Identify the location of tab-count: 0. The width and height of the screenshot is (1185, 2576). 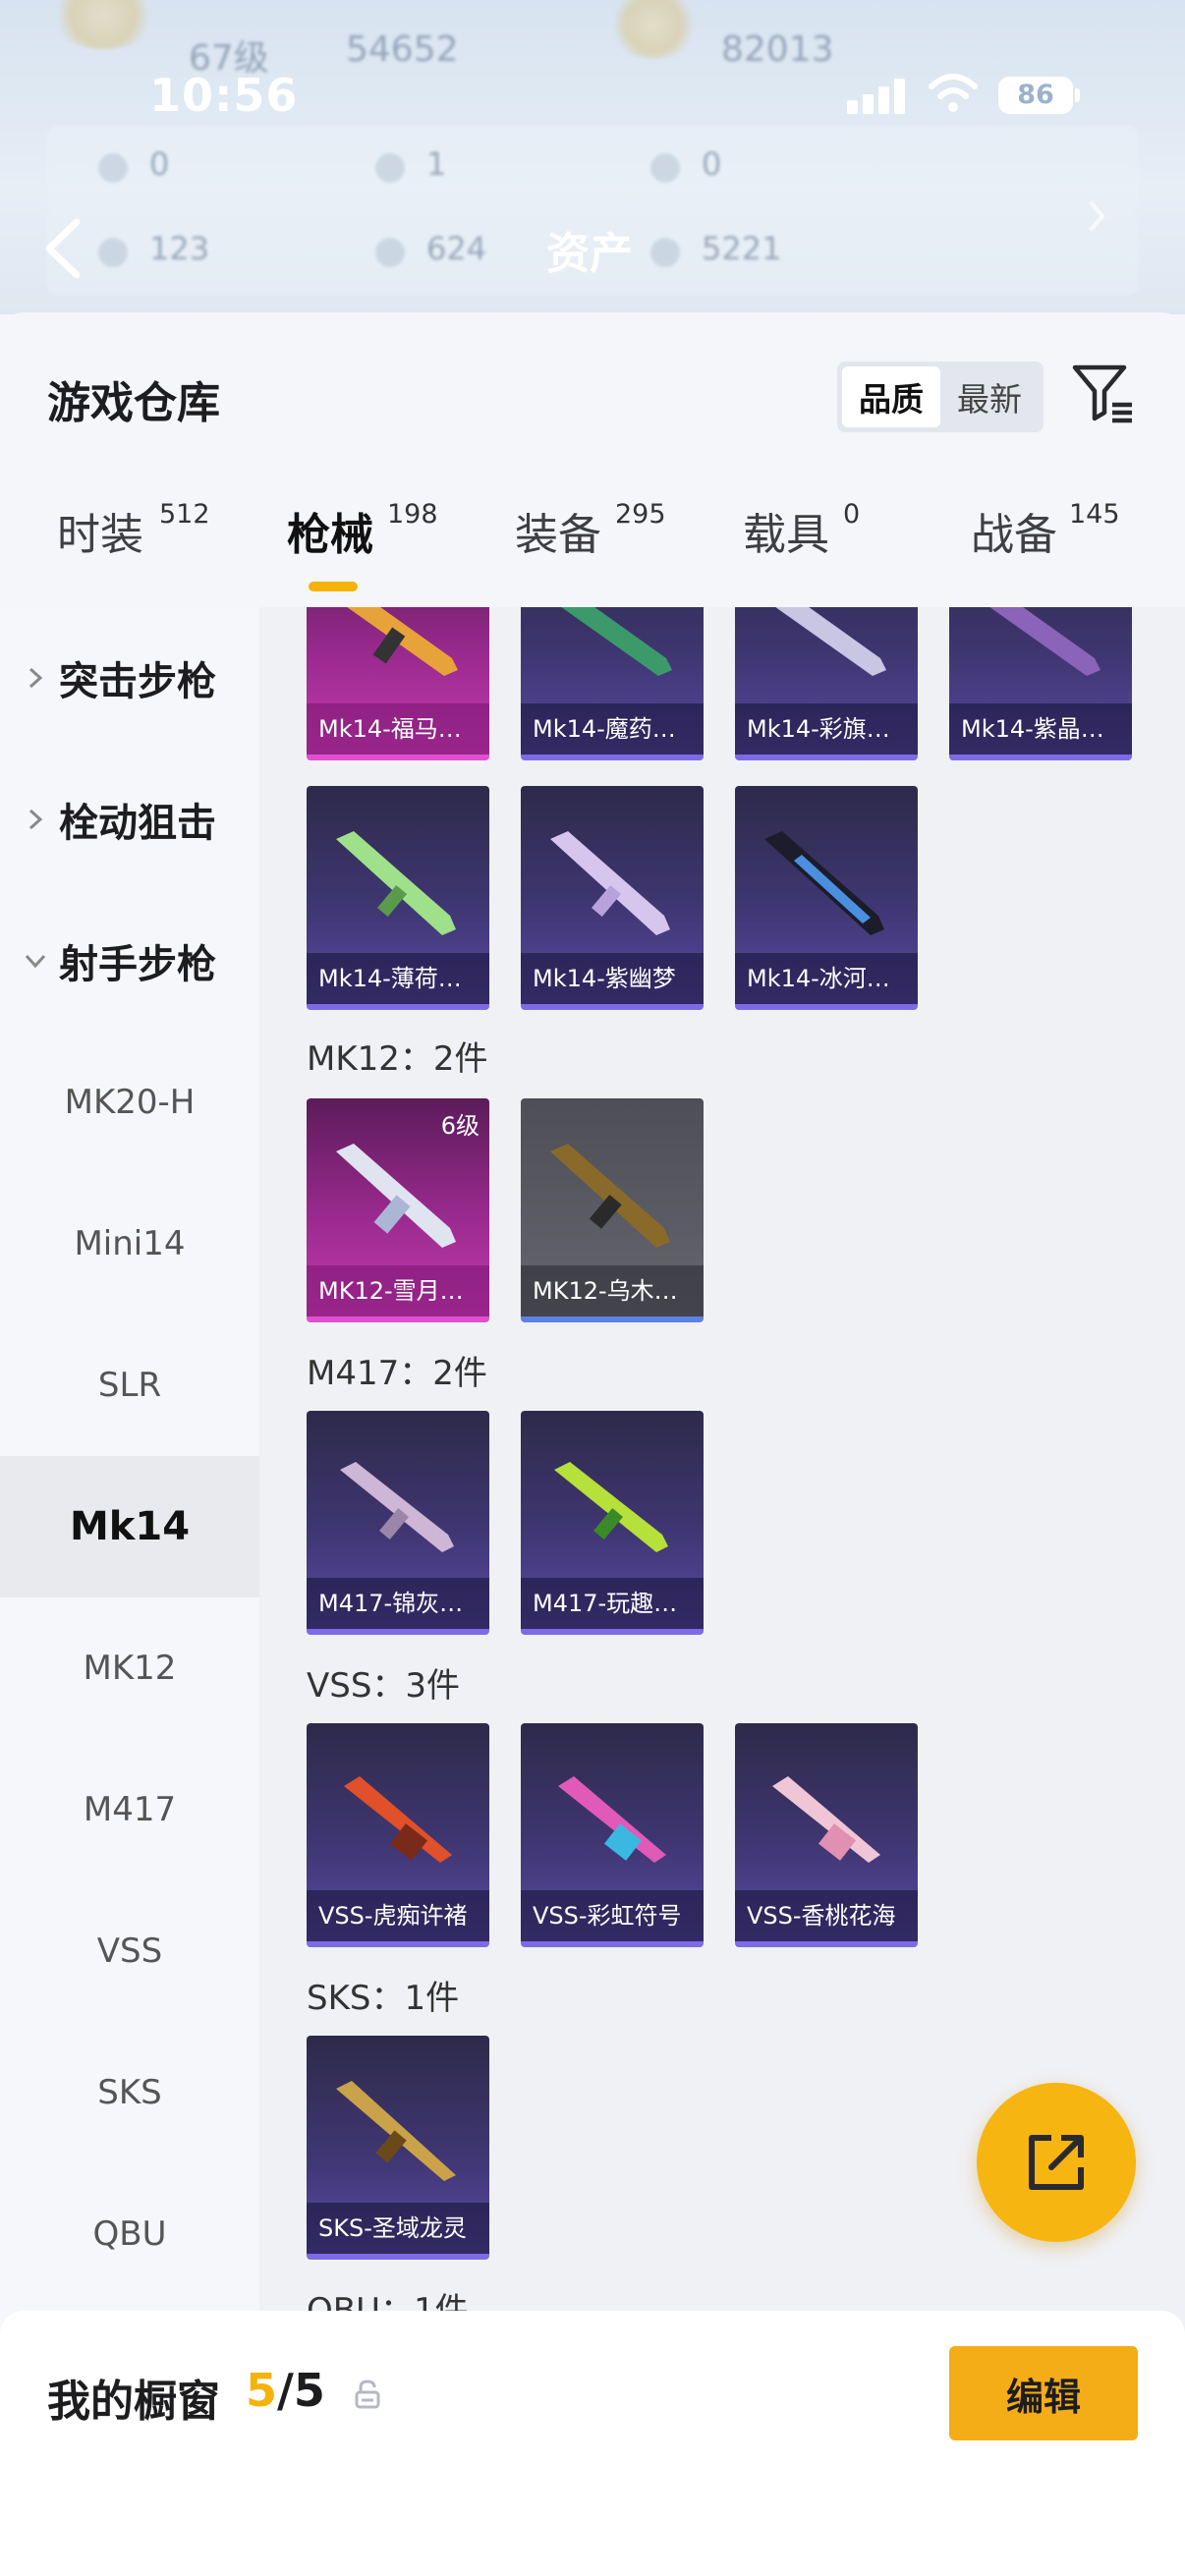
(852, 514).